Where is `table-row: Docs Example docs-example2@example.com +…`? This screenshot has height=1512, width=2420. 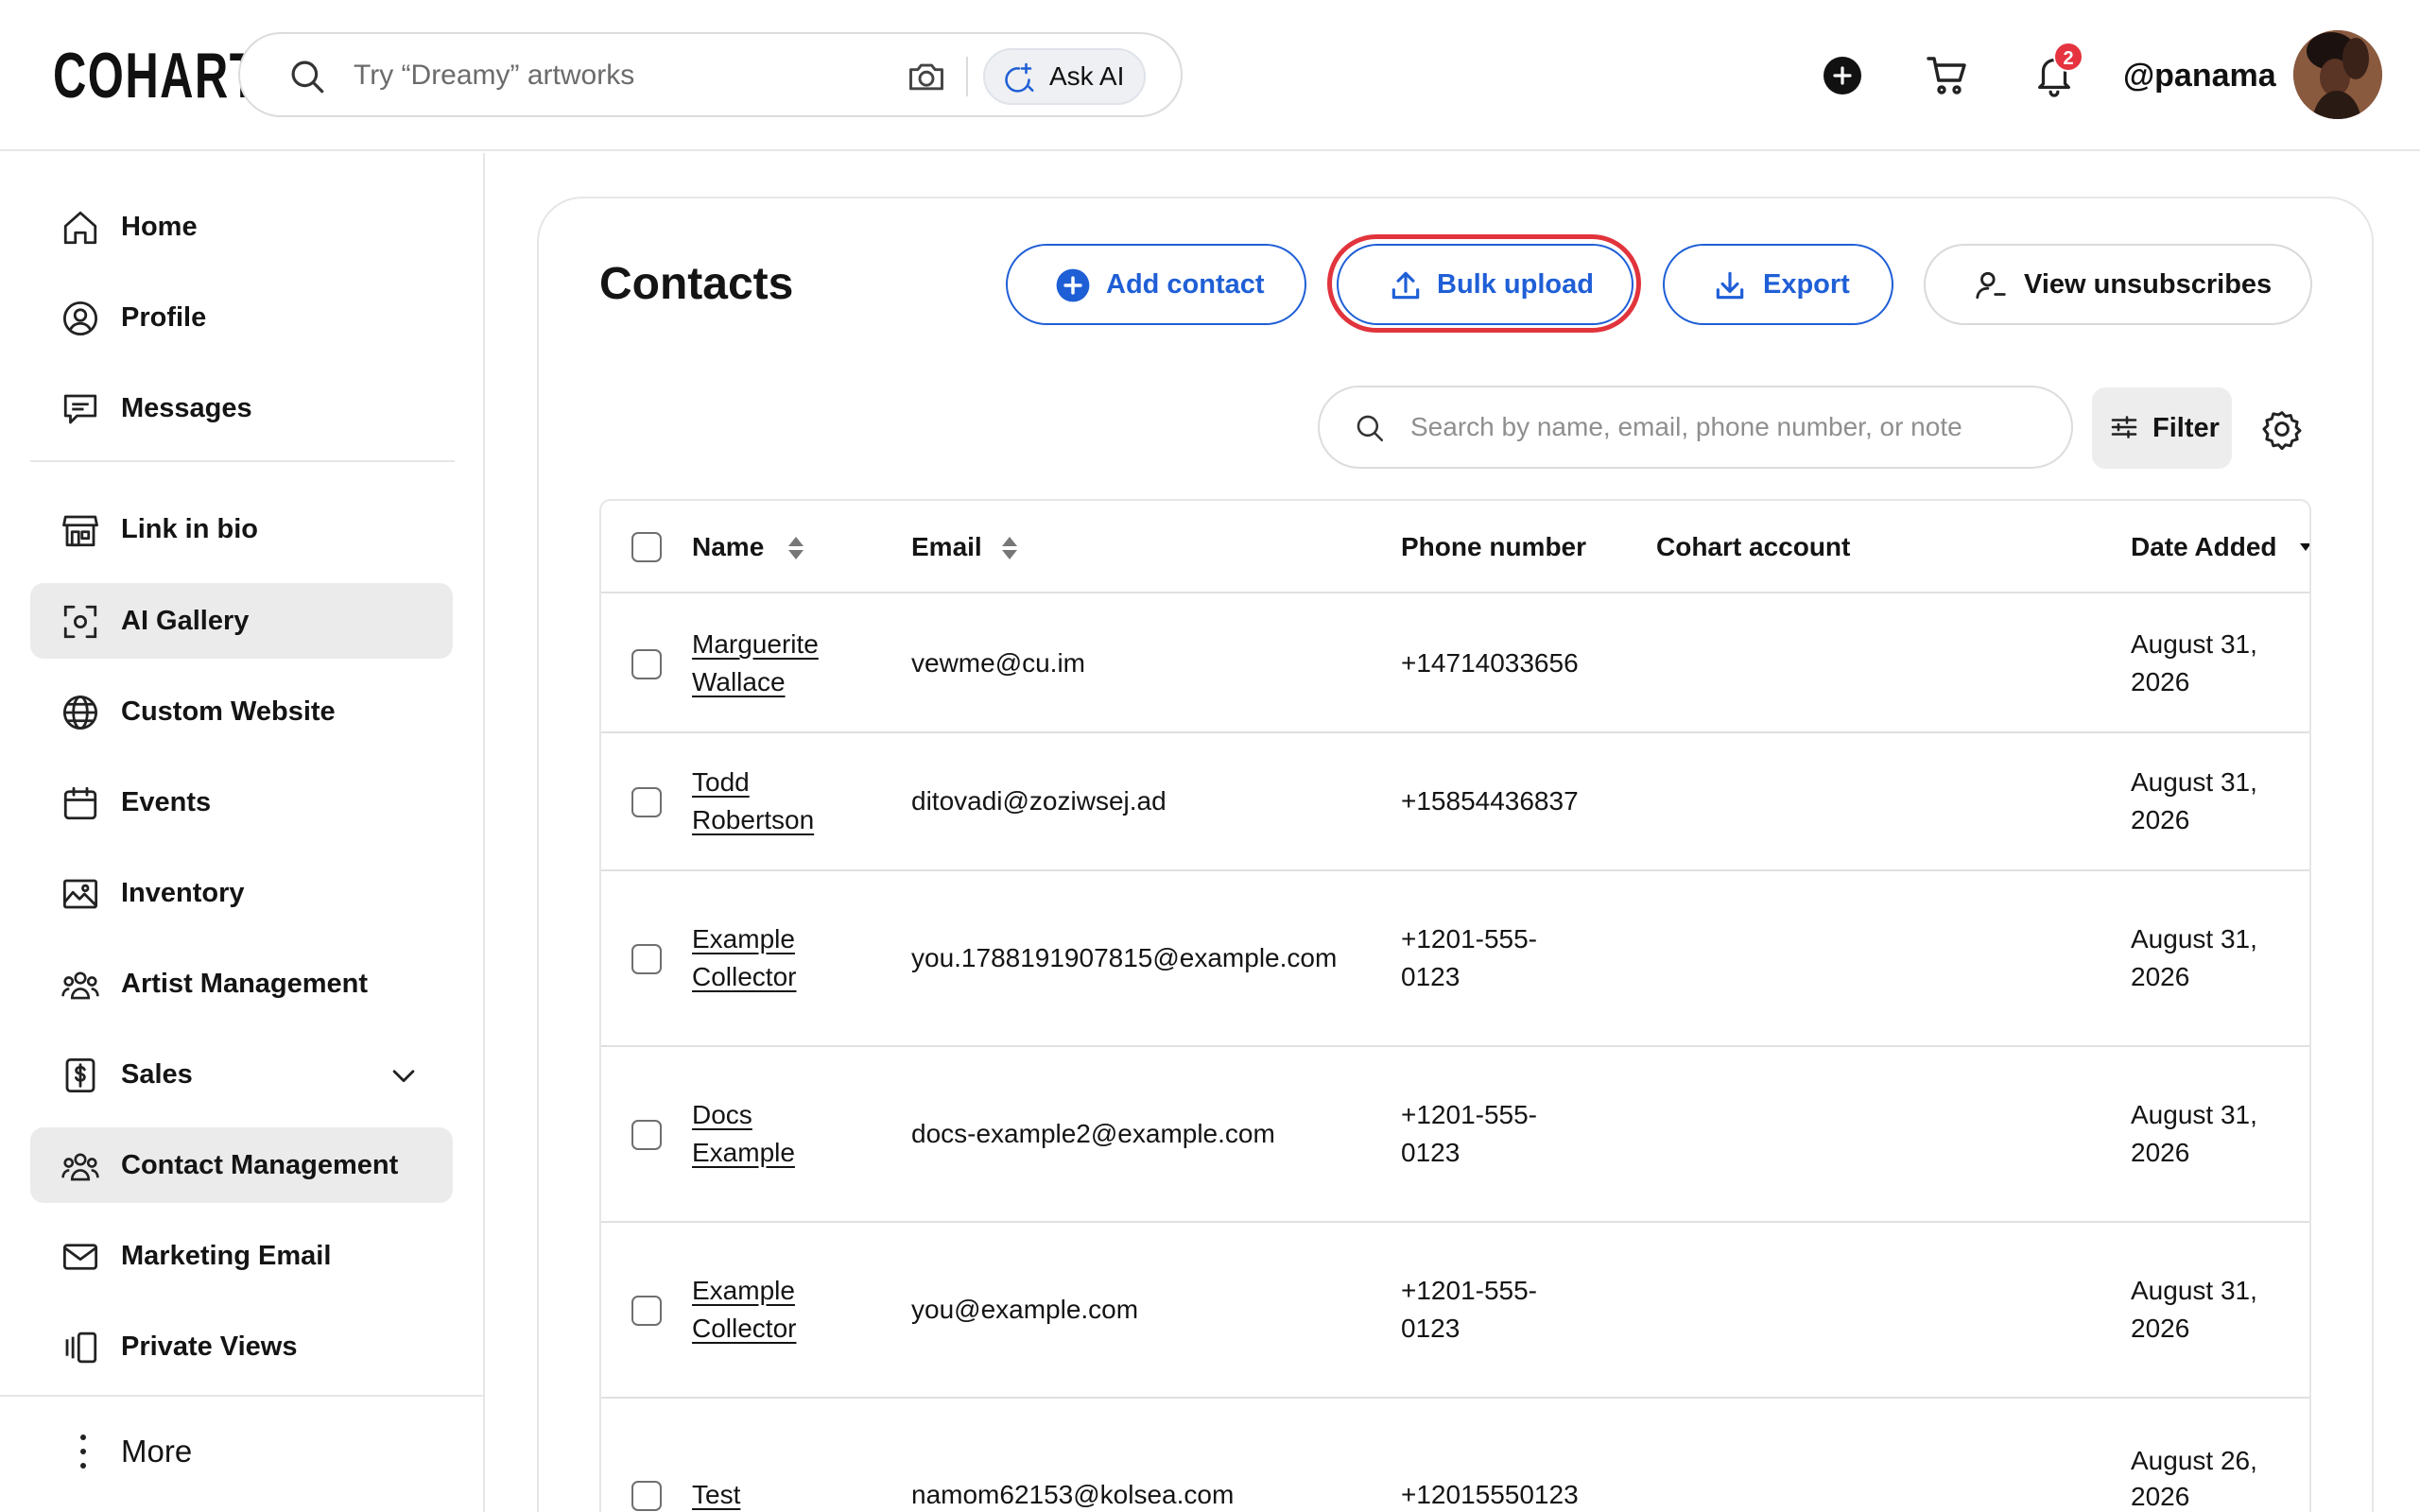 table-row: Docs Example docs-example2@example.com +… is located at coordinates (1455, 1135).